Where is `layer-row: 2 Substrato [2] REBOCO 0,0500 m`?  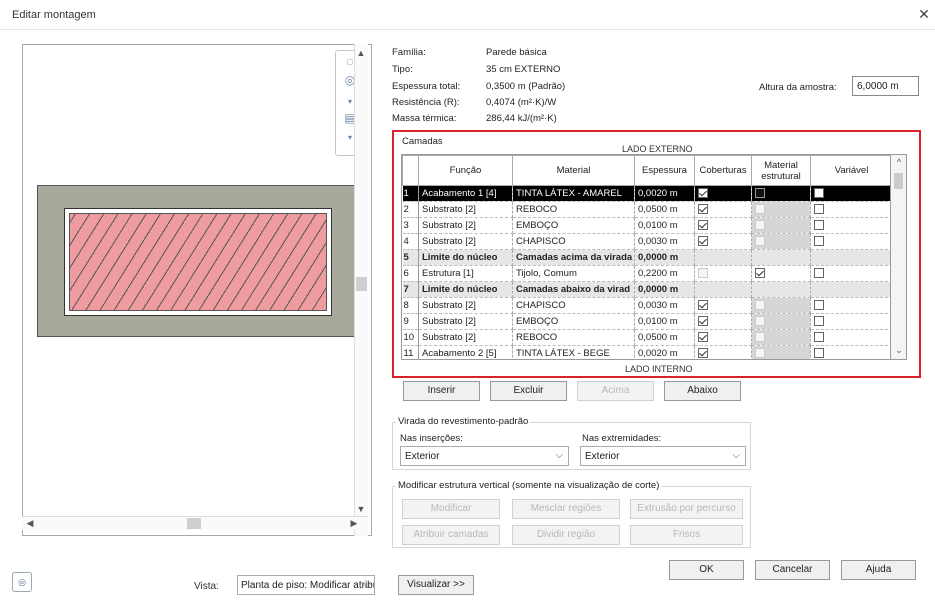
layer-row: 2 Substrato [2] REBOCO 0,0500 m is located at coordinates (646, 209).